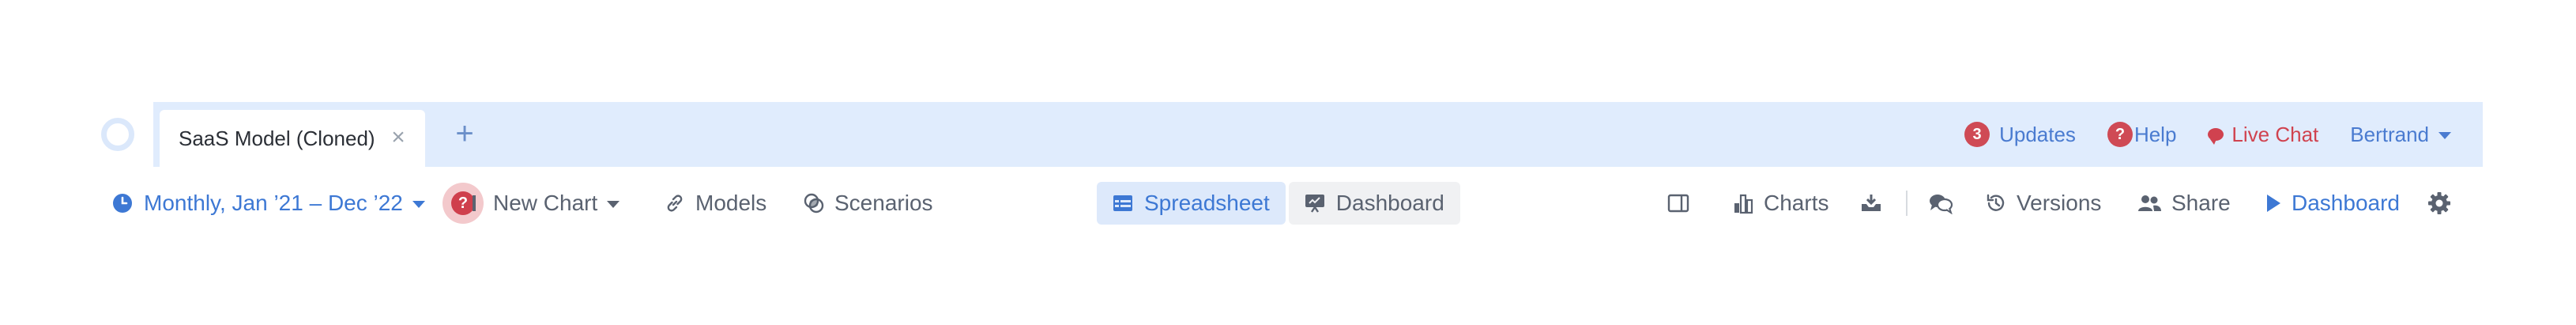  I want to click on share-button: Share, so click(2184, 203).